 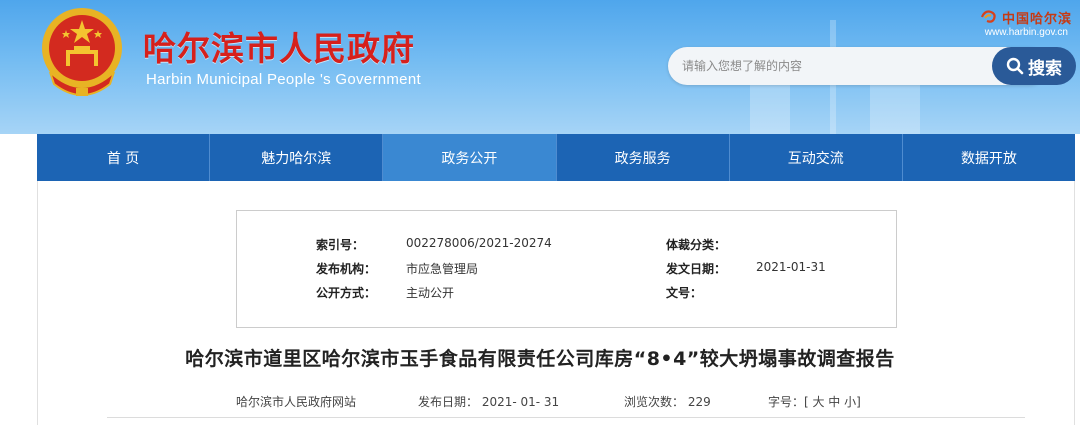 What do you see at coordinates (346, 293) in the screenshot?
I see `publicity-label: 公开方式：` at bounding box center [346, 293].